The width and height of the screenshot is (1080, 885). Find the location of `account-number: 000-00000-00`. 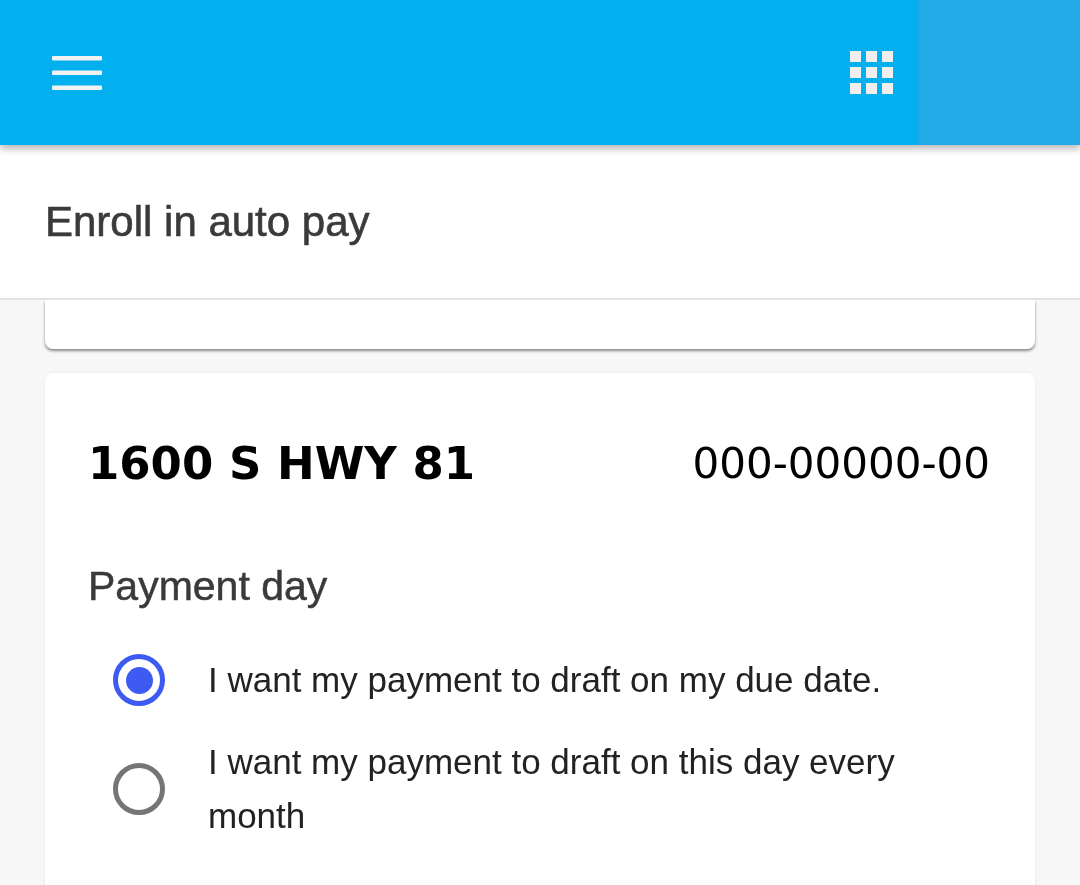

account-number: 000-00000-00 is located at coordinates (841, 463).